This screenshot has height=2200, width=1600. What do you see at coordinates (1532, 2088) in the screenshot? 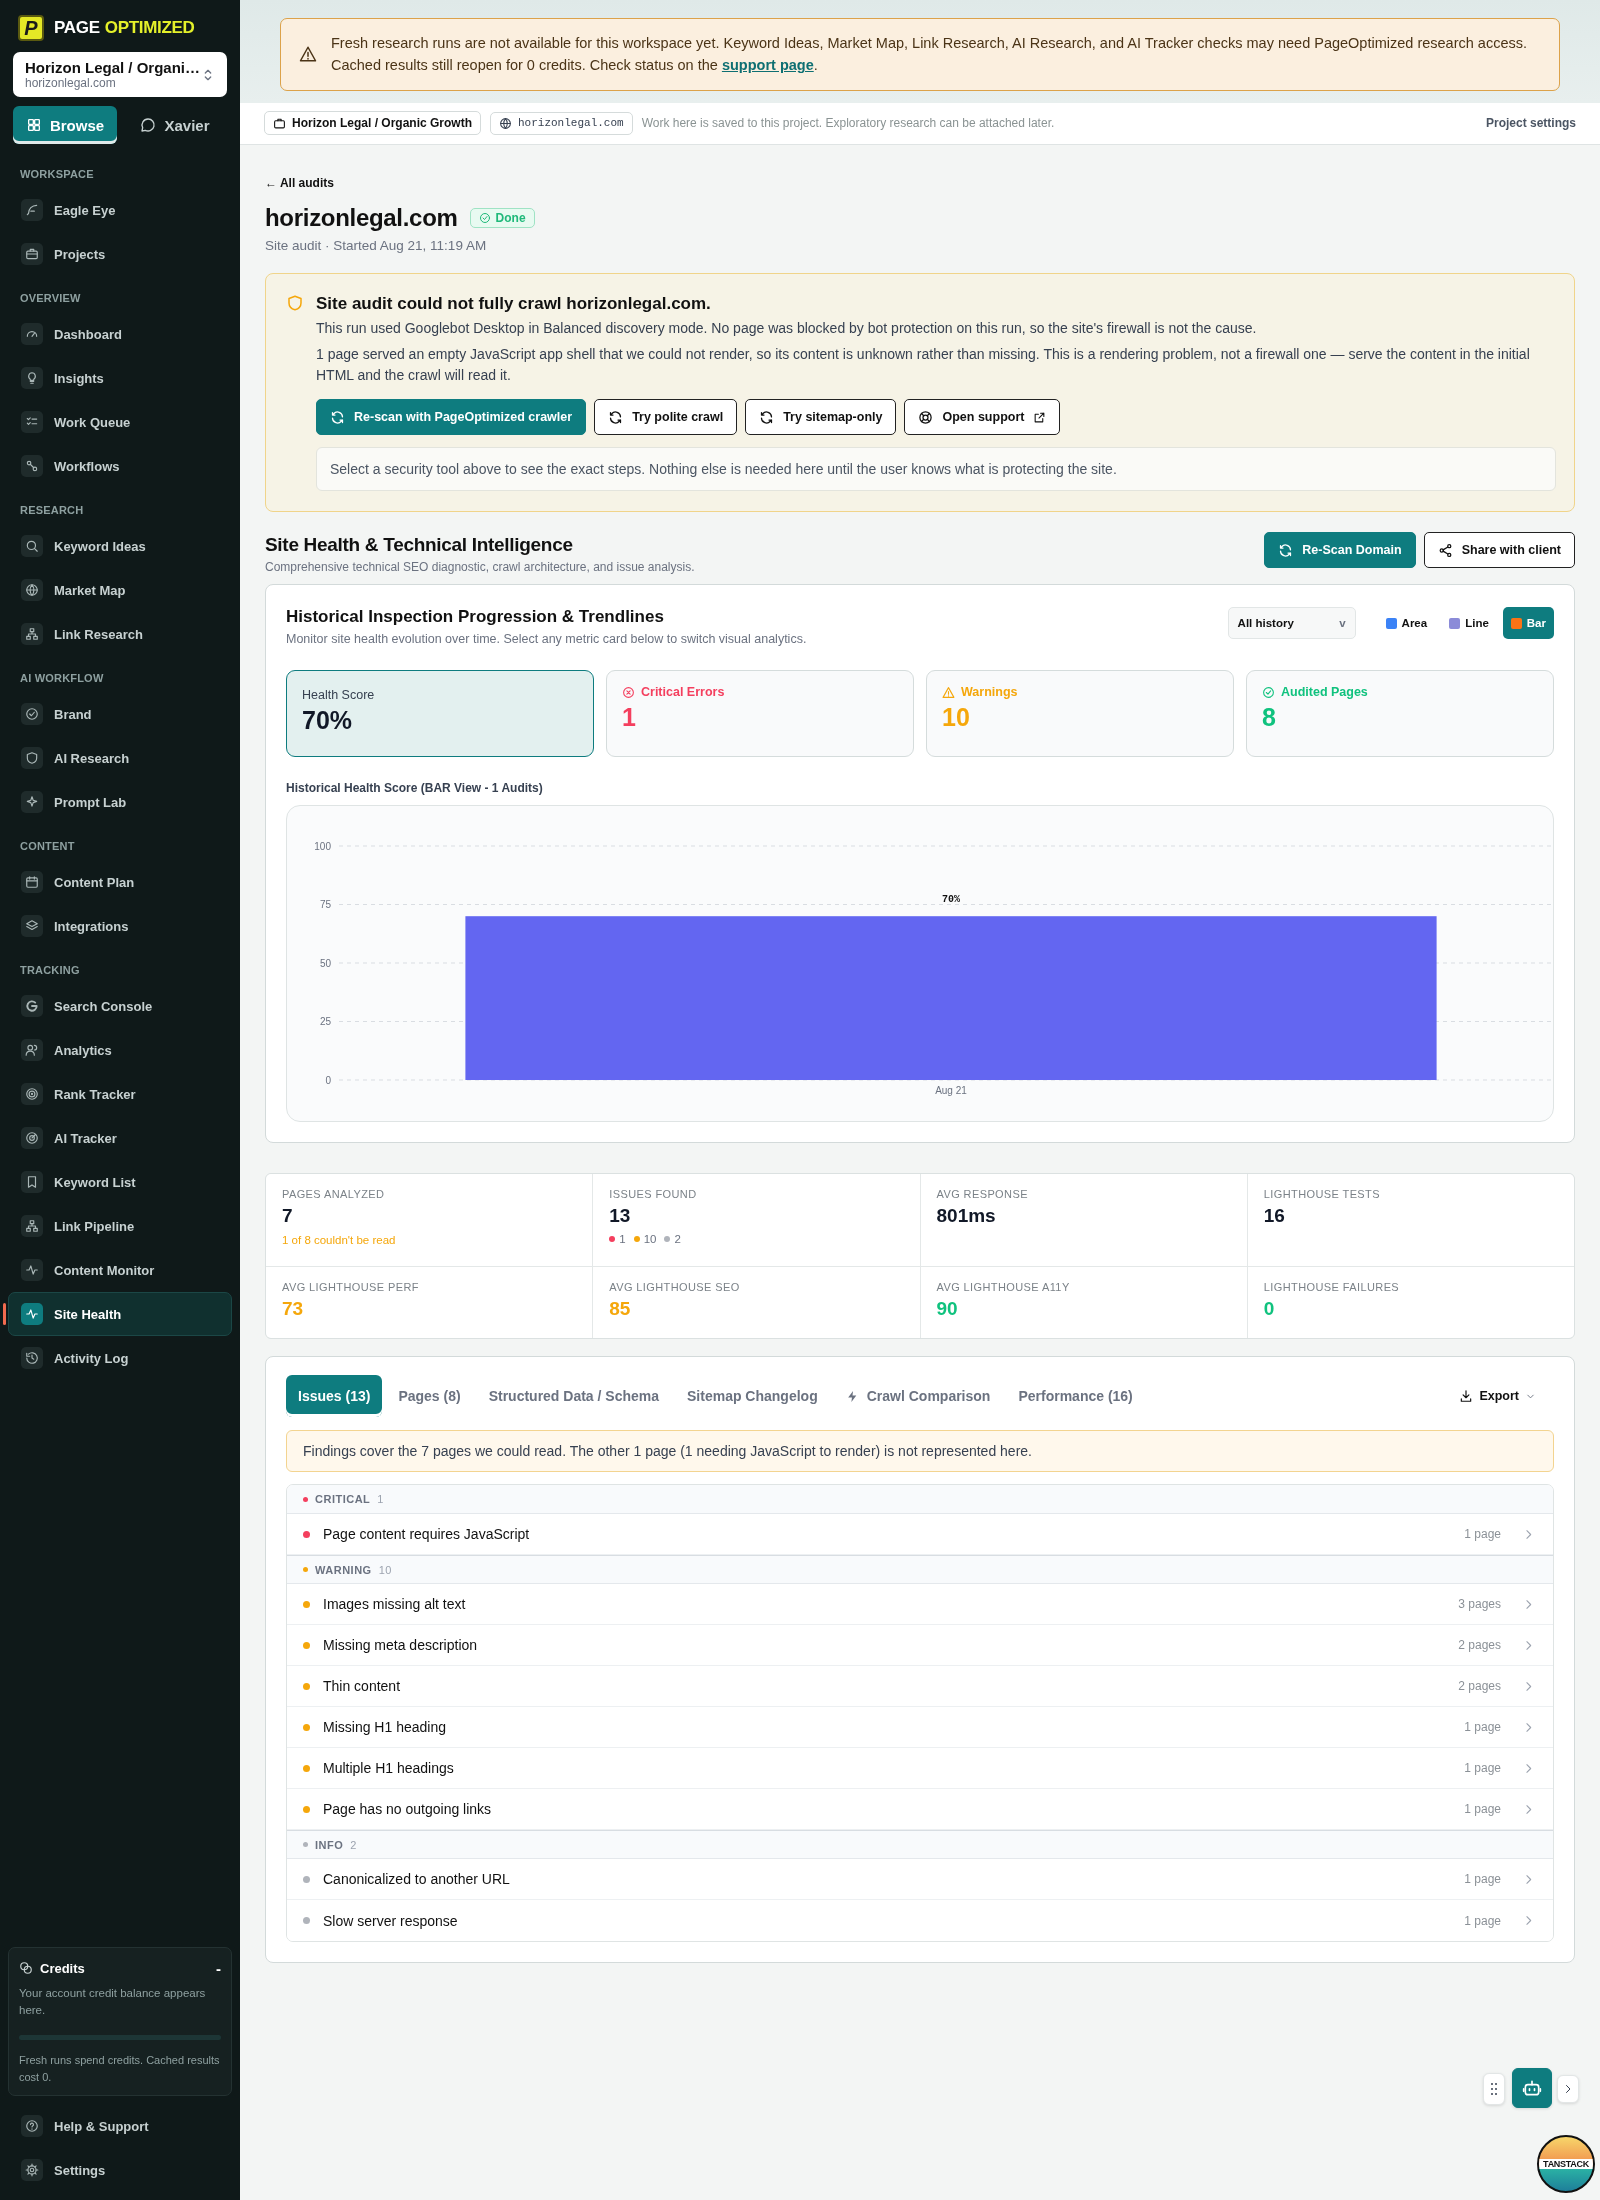
I see `assistant-button` at bounding box center [1532, 2088].